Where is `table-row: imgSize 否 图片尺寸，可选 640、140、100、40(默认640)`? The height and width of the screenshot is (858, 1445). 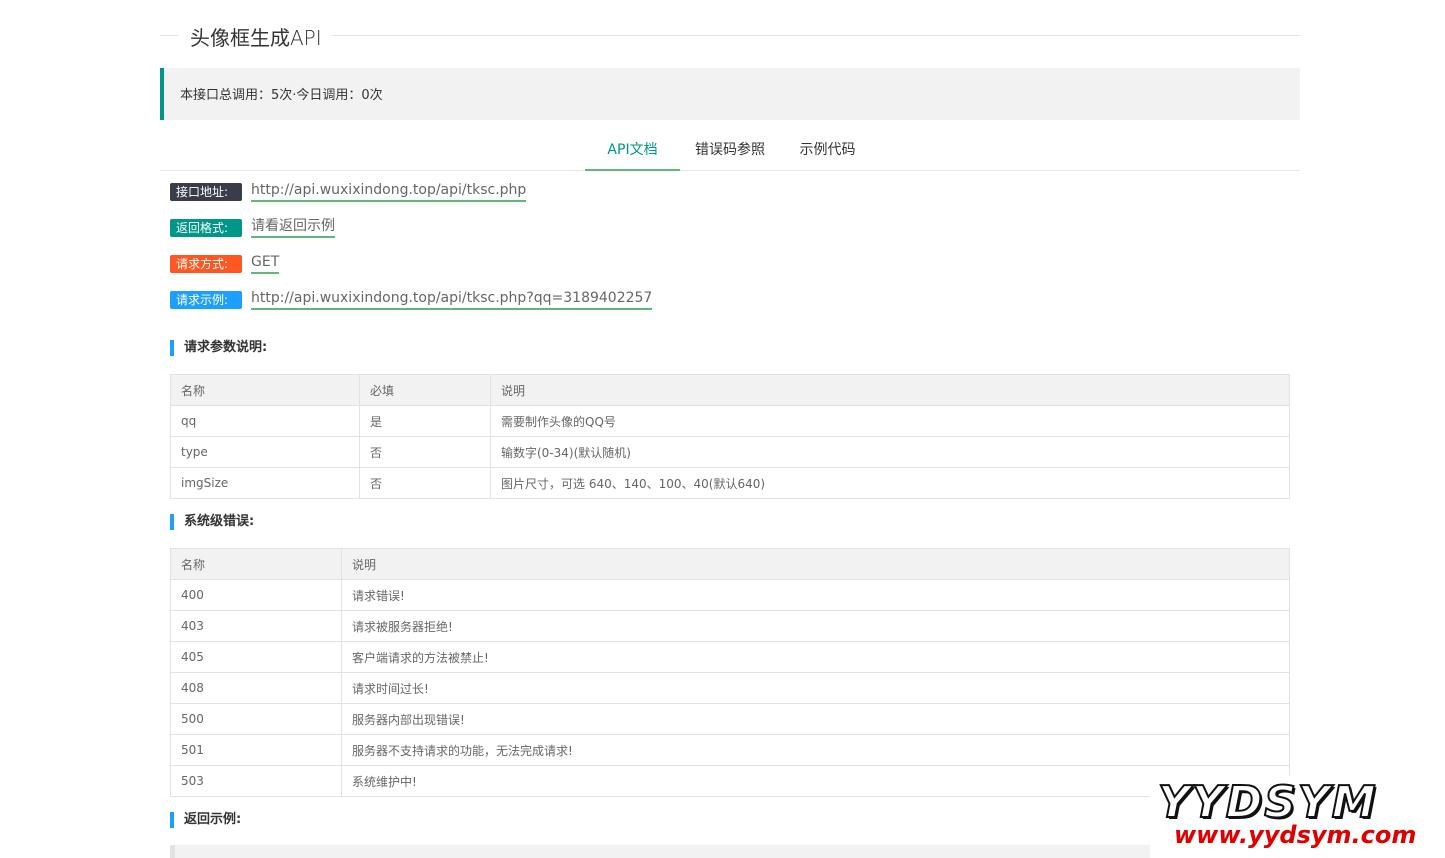
table-row: imgSize 否 图片尺寸，可选 640、140、100、40(默认640) is located at coordinates (730, 483).